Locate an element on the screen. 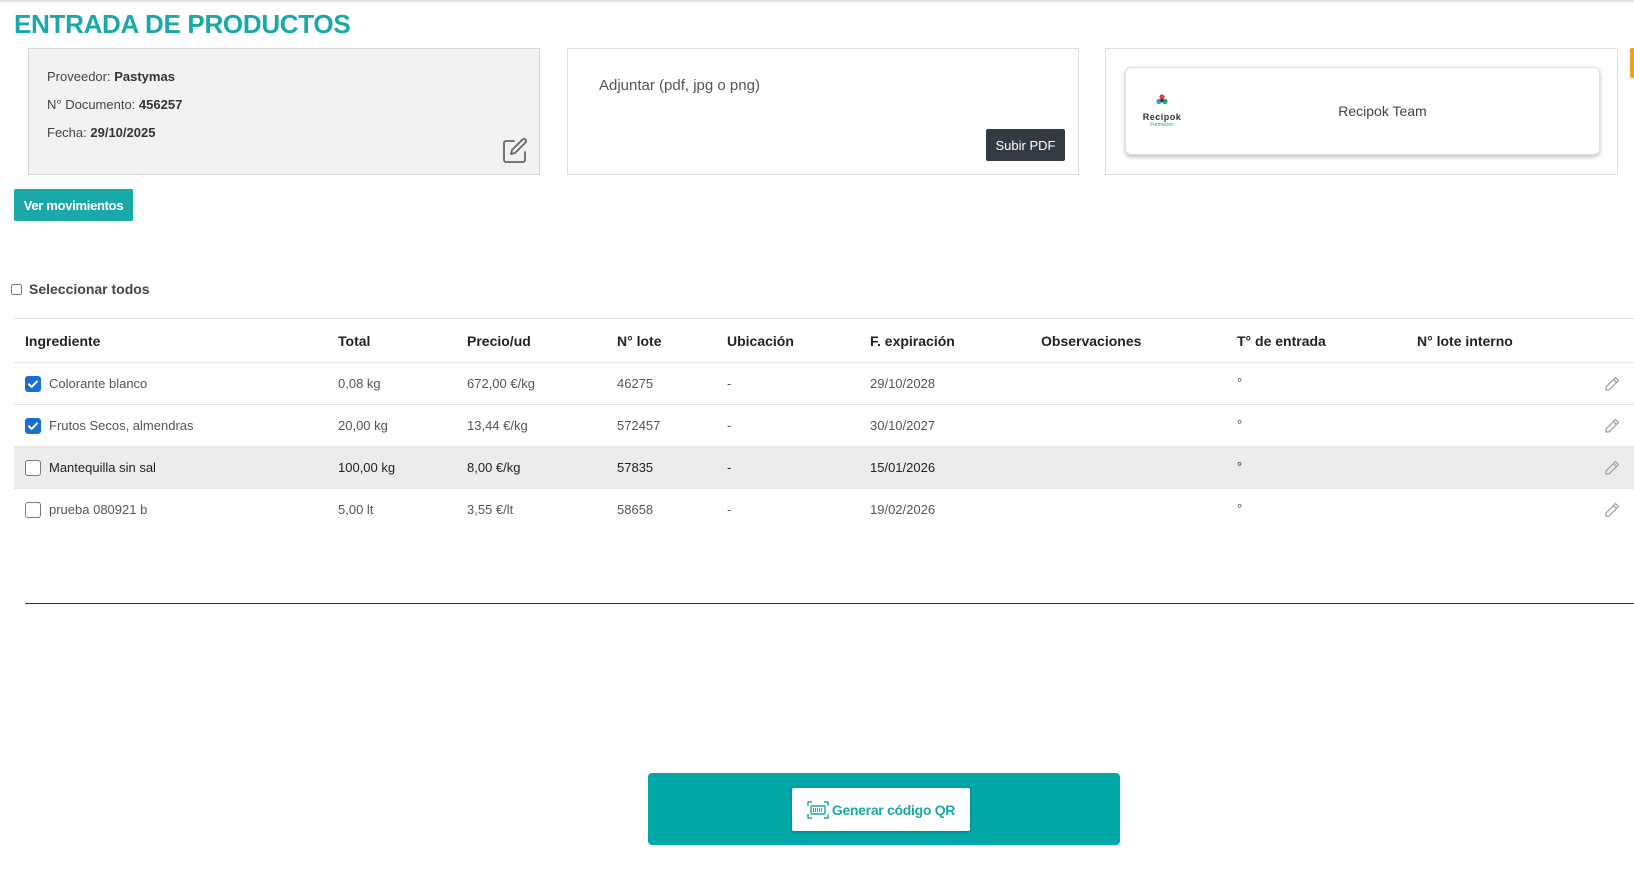  table-divider is located at coordinates (829, 603).